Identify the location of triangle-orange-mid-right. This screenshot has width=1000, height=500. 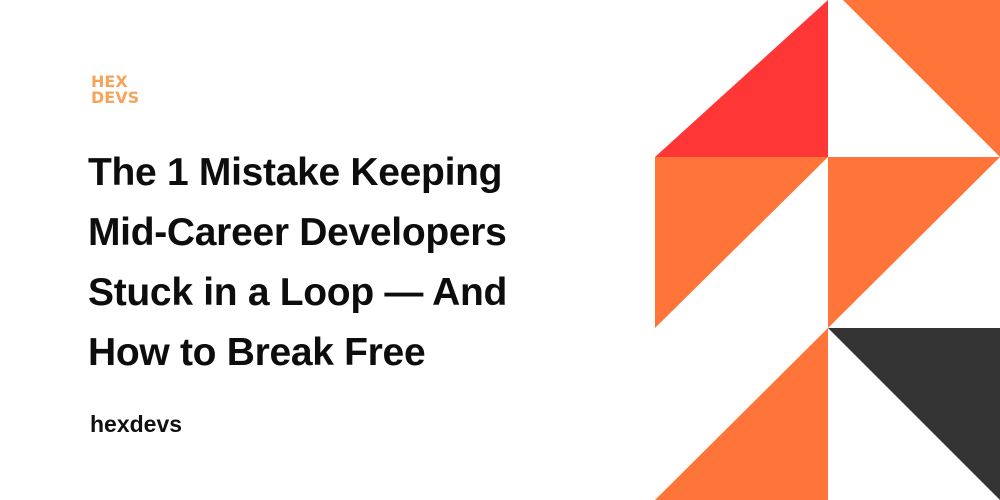
(914, 242).